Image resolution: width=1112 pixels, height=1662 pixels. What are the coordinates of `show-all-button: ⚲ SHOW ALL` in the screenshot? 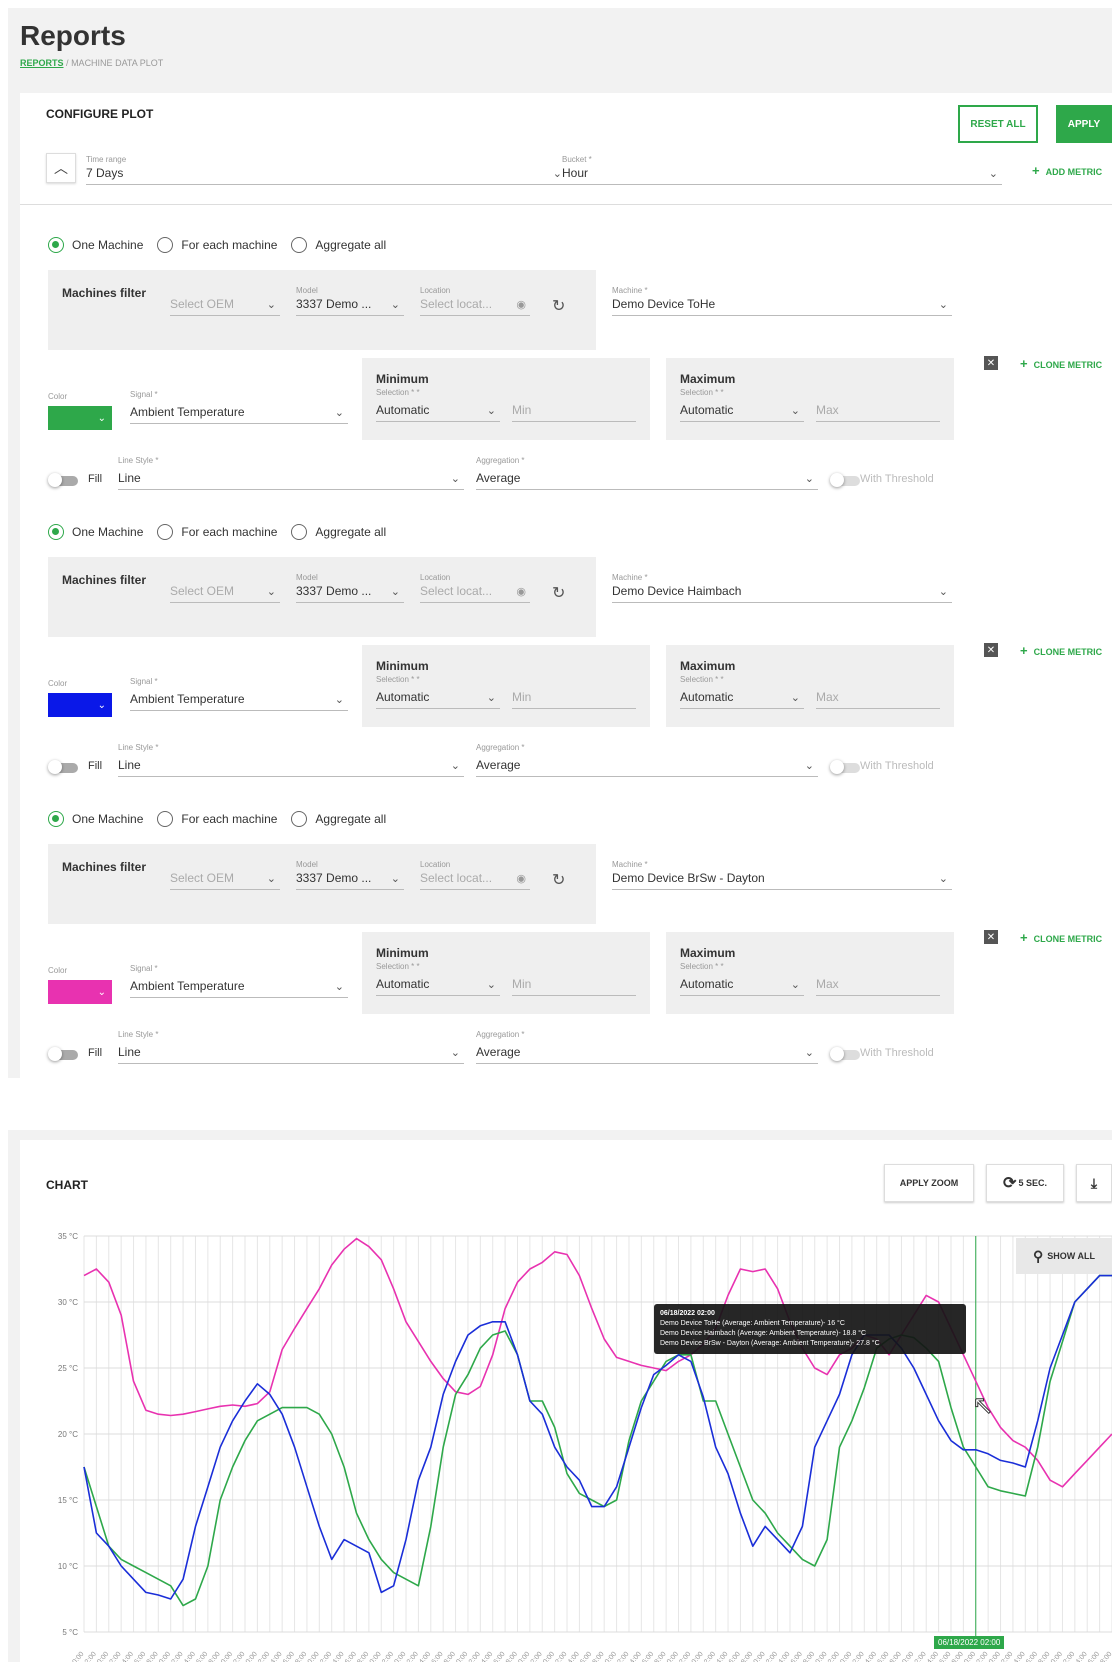 It's located at (1064, 1256).